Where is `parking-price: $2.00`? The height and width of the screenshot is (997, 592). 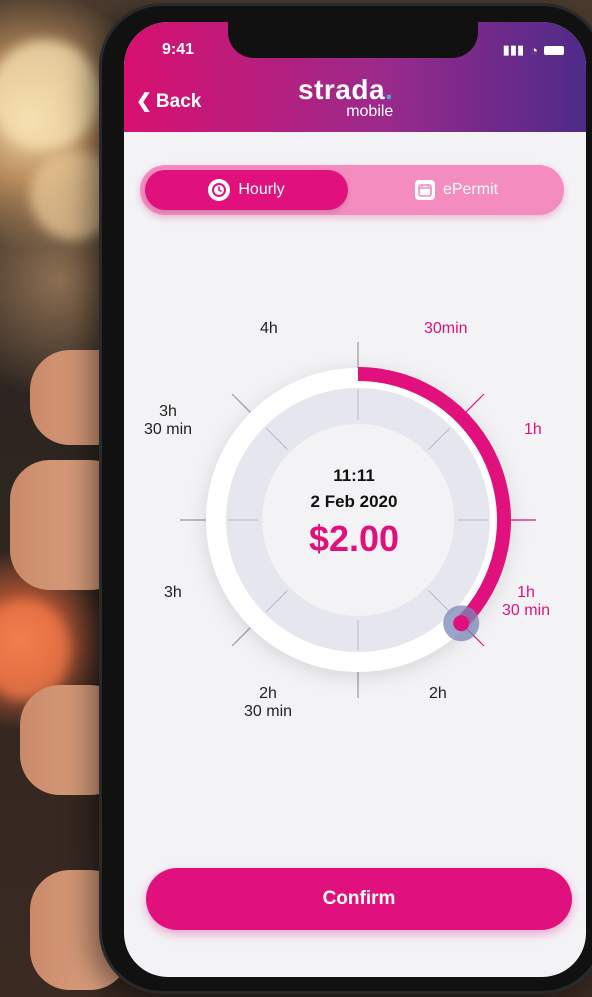
parking-price: $2.00 is located at coordinates (354, 538).